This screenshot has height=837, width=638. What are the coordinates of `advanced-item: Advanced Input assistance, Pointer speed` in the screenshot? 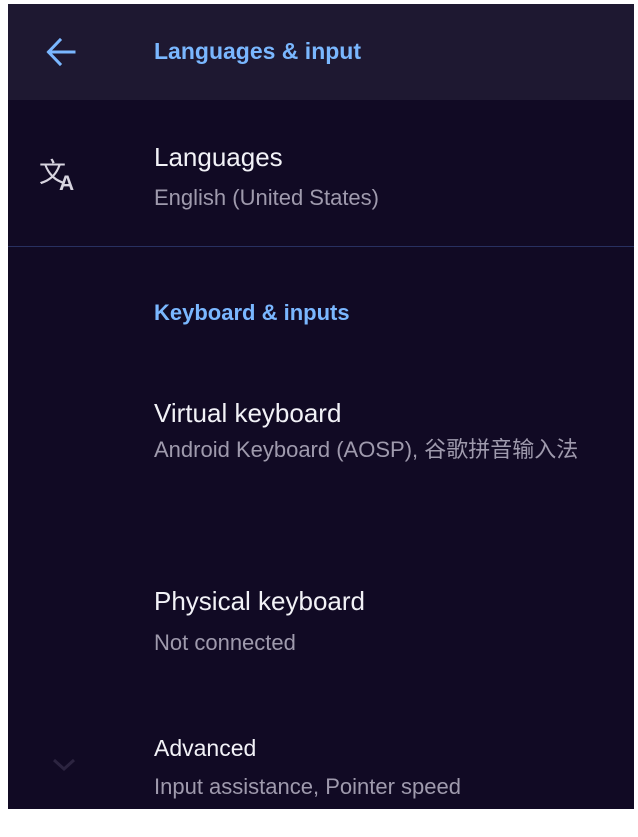 It's located at (321, 756).